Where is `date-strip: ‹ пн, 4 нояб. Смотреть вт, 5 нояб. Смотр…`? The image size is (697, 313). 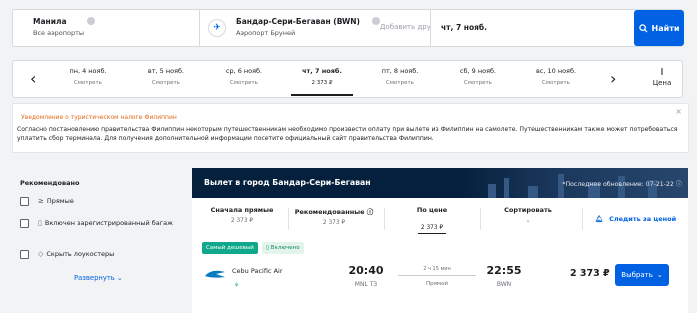 date-strip: ‹ пн, 4 нояб. Смотреть вт, 5 нояб. Смотр… is located at coordinates (347, 79).